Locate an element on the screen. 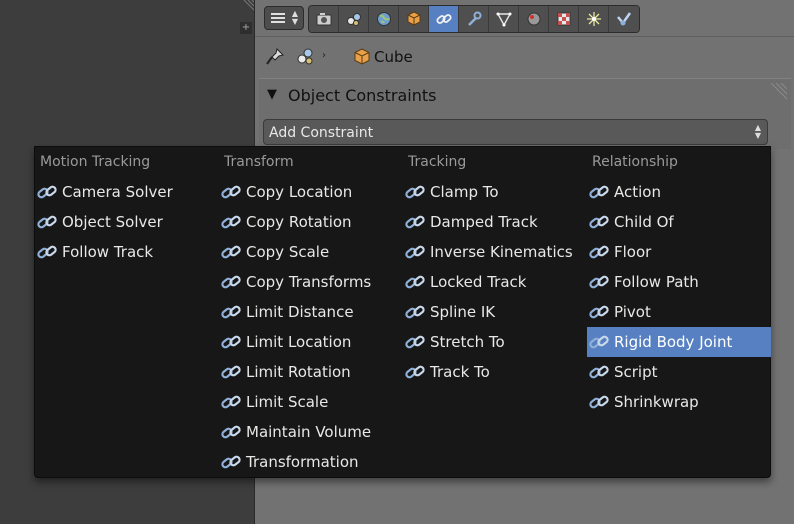  dropdown-arrows-icon: ▲ ▼ is located at coordinates (294, 17).